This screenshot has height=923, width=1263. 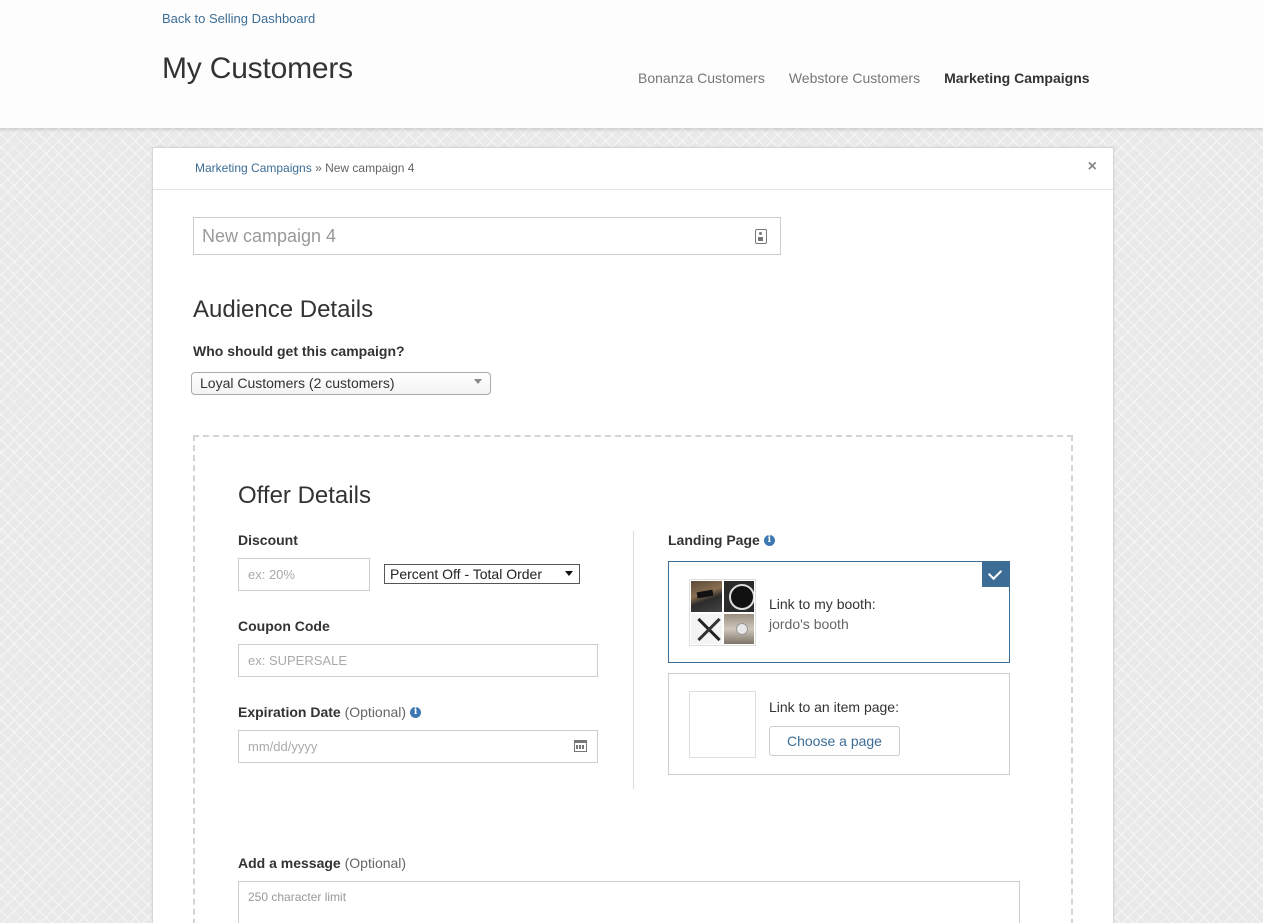 What do you see at coordinates (822, 604) in the screenshot?
I see `booth-option-title: Link to my booth:` at bounding box center [822, 604].